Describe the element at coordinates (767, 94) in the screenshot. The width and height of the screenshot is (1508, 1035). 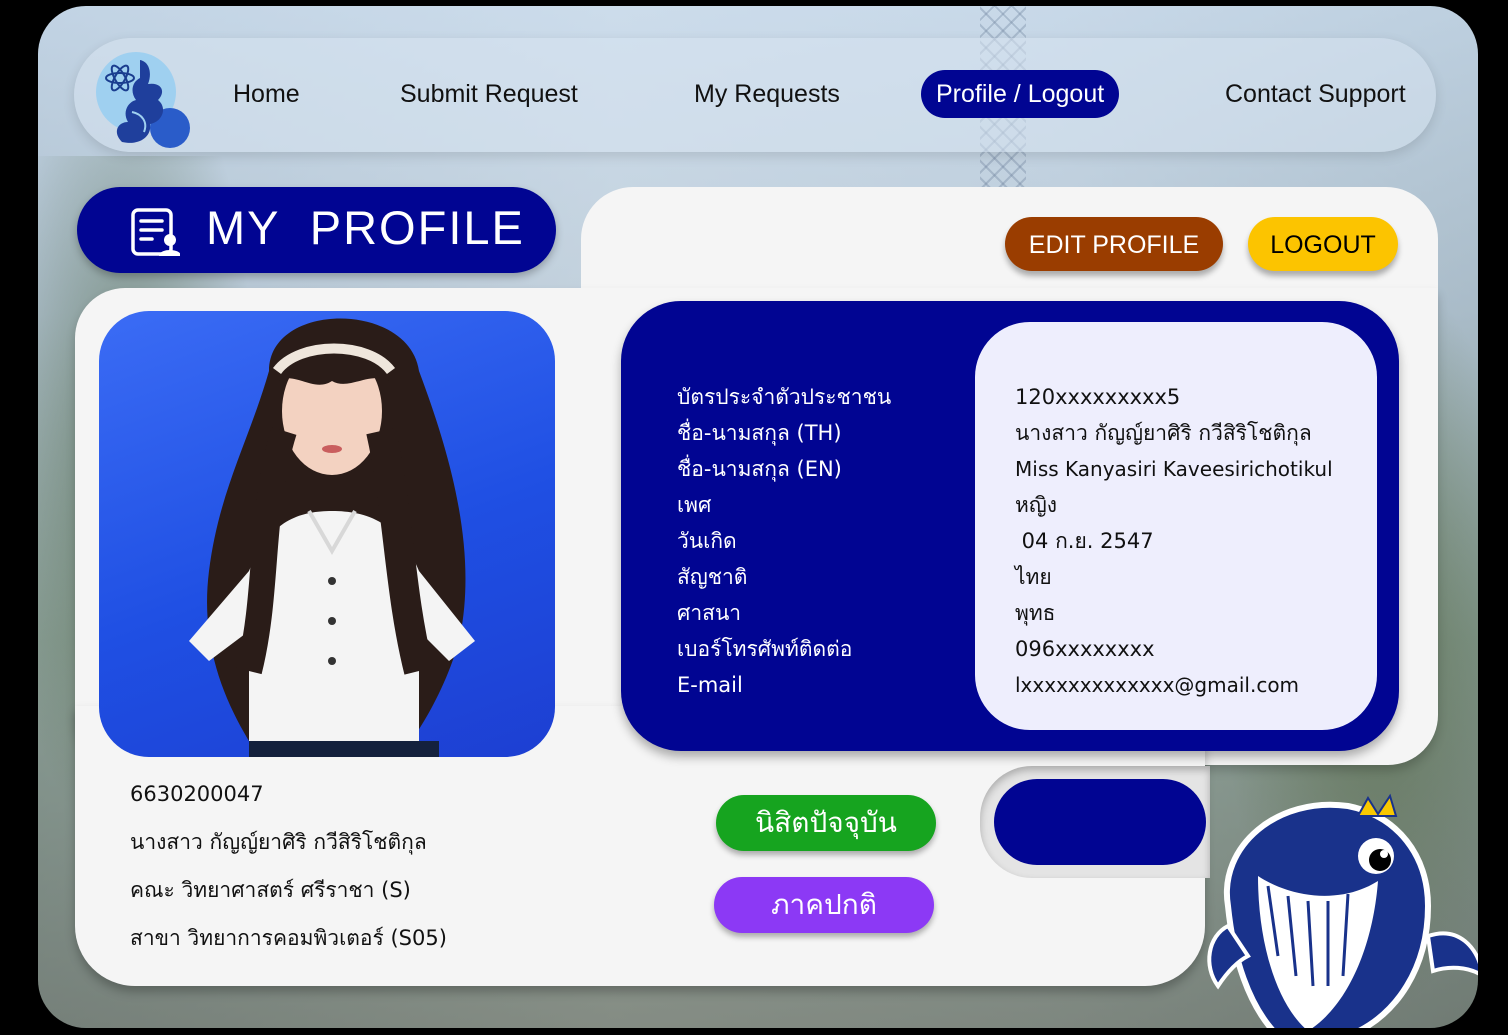
I see `nav-my-requests: My Requests` at that location.